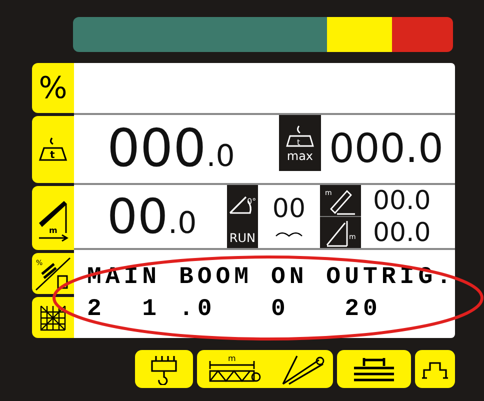 Image resolution: width=484 pixels, height=401 pixels. Describe the element at coordinates (374, 369) in the screenshot. I see `outriggers-button` at that location.